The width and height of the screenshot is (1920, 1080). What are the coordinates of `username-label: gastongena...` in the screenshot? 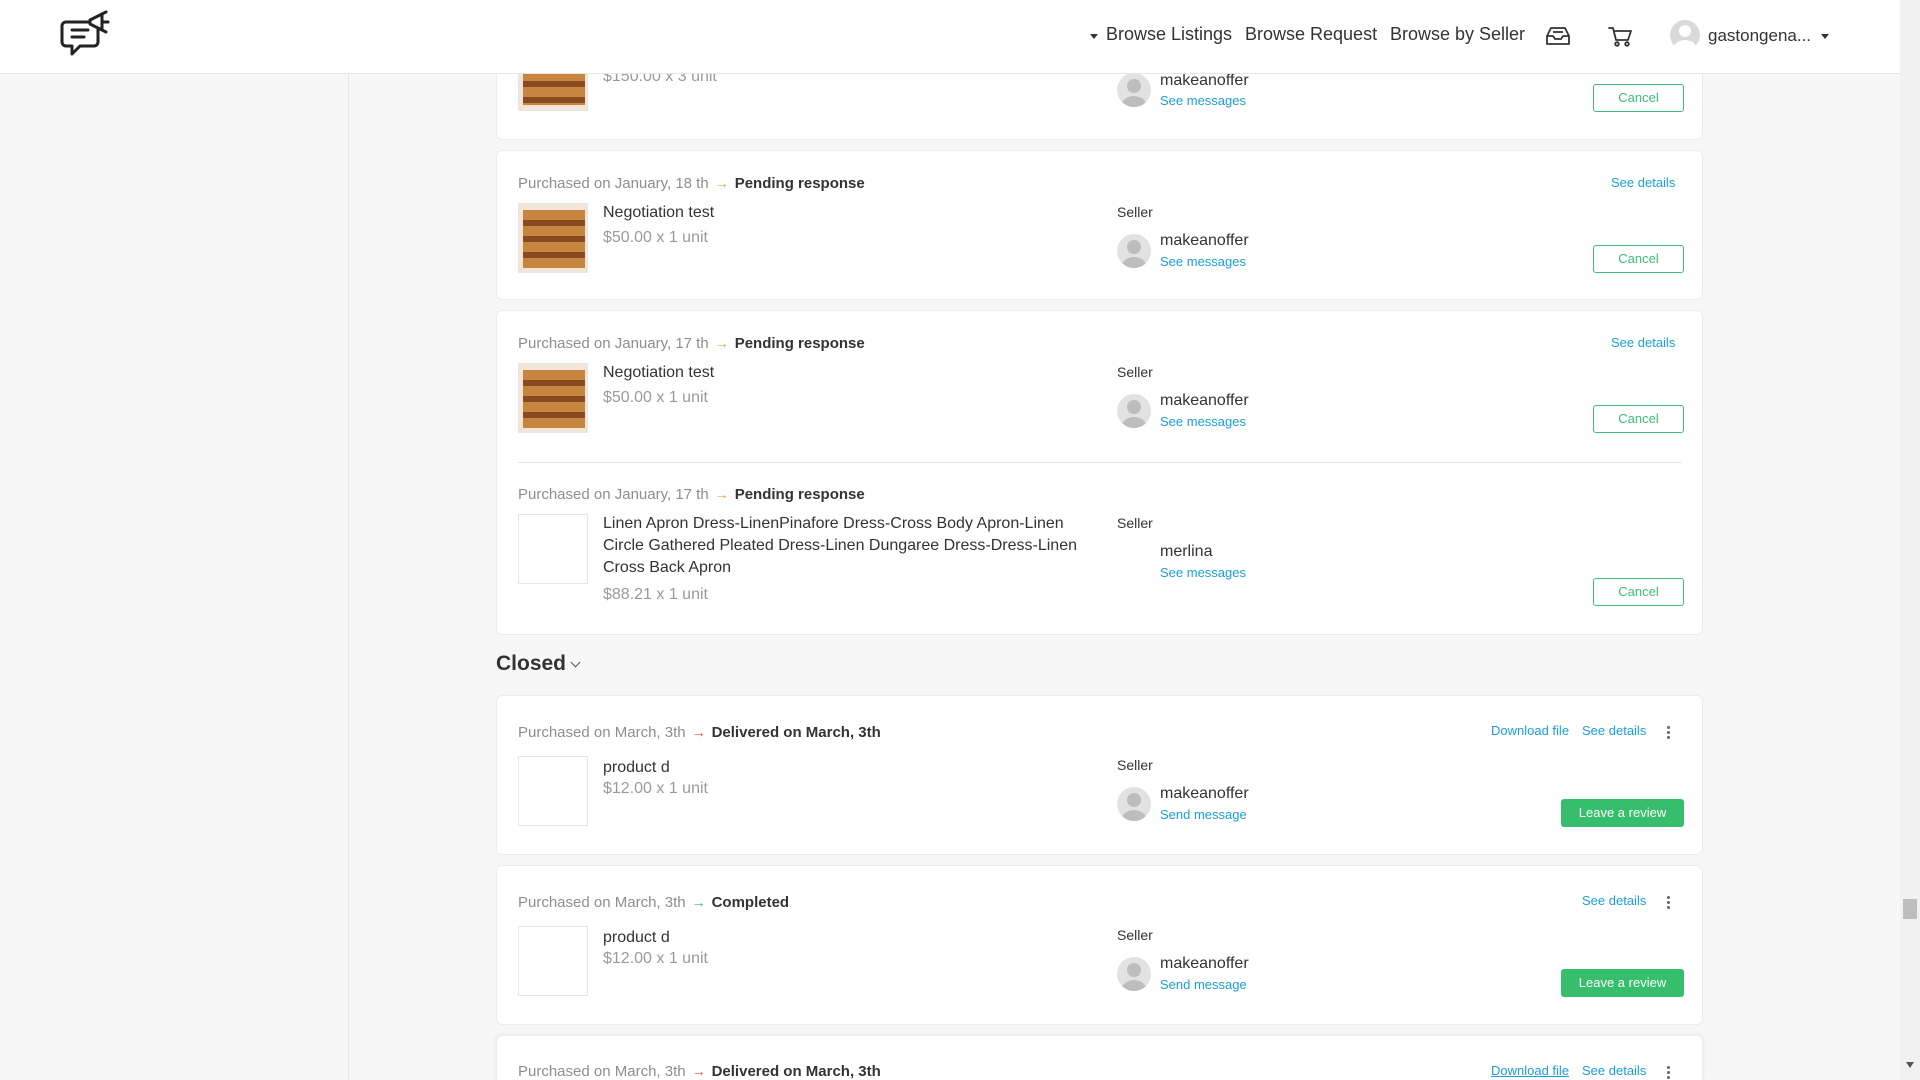 It's located at (1759, 36).